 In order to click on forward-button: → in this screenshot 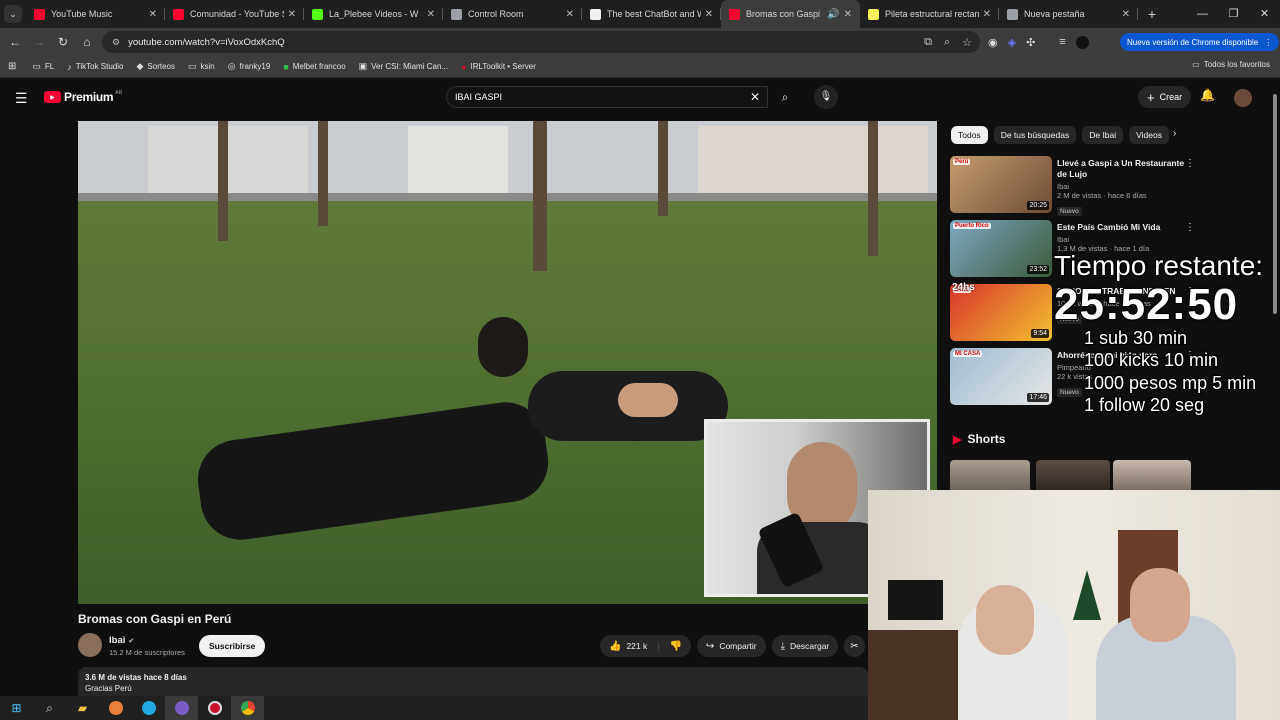, I will do `click(39, 42)`.